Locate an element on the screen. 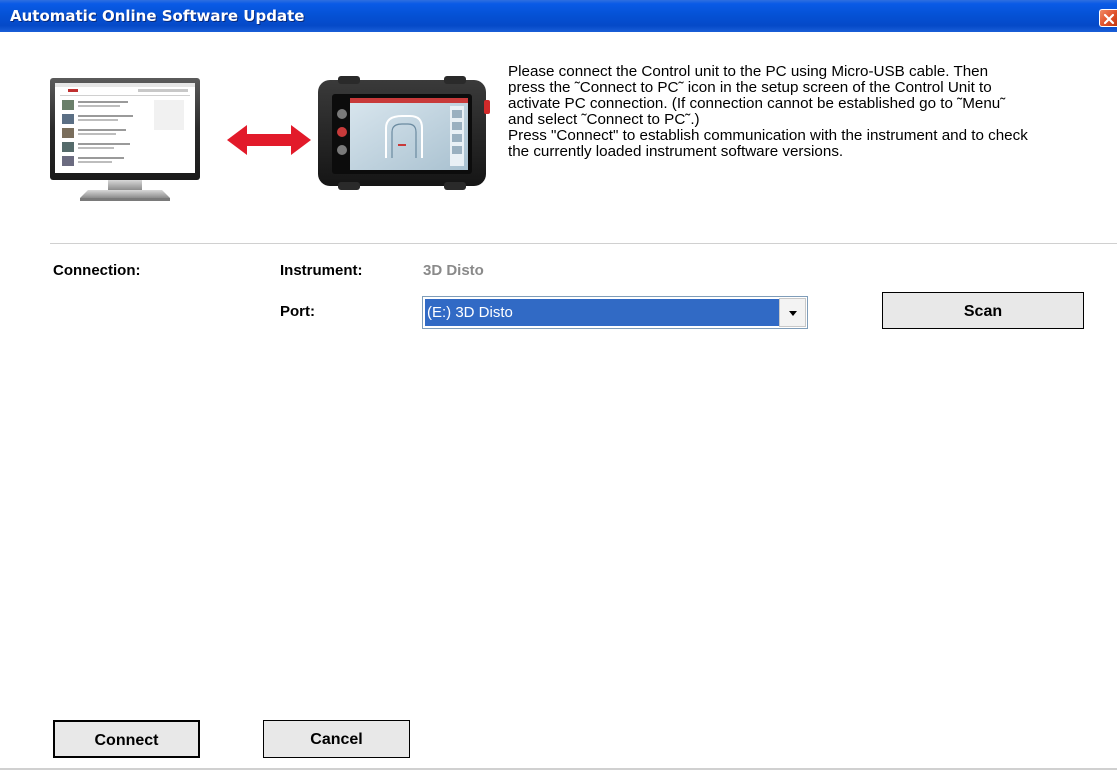 The height and width of the screenshot is (770, 1117). port-selected-value: (E:) 3D Disto is located at coordinates (602, 312).